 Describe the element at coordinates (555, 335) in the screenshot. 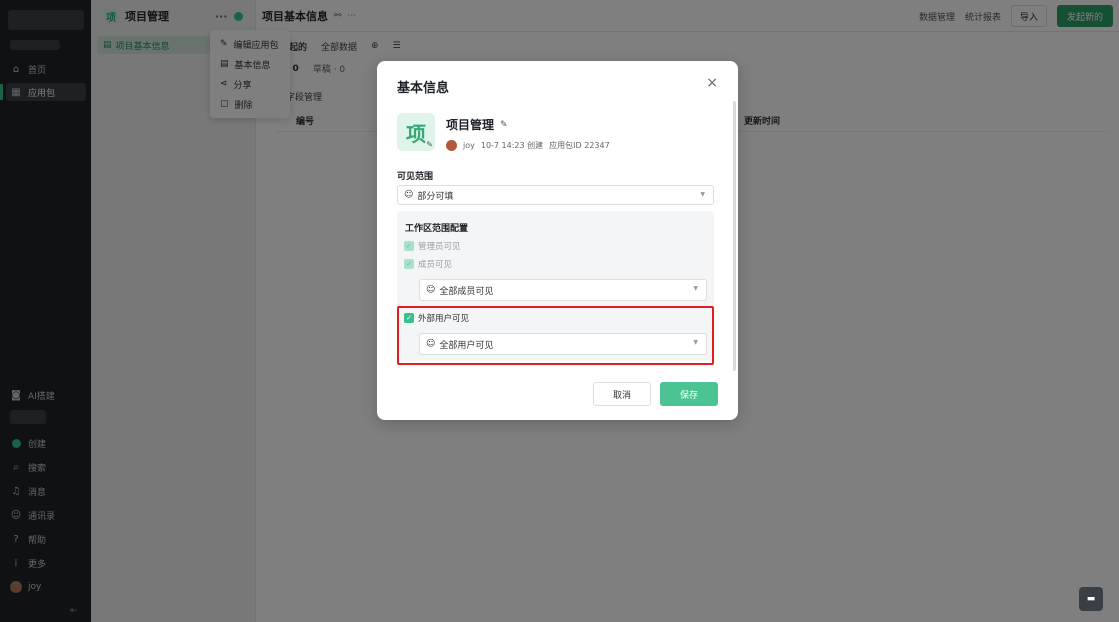

I see `highlight-box` at that location.